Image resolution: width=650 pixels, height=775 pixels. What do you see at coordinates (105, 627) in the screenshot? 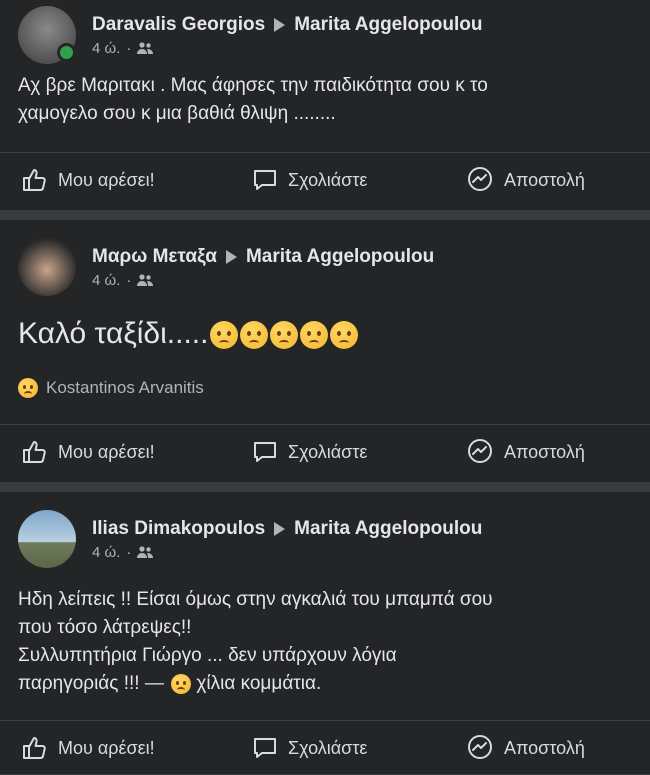
I see `text-line: που τόσο λάτρεψες!!` at bounding box center [105, 627].